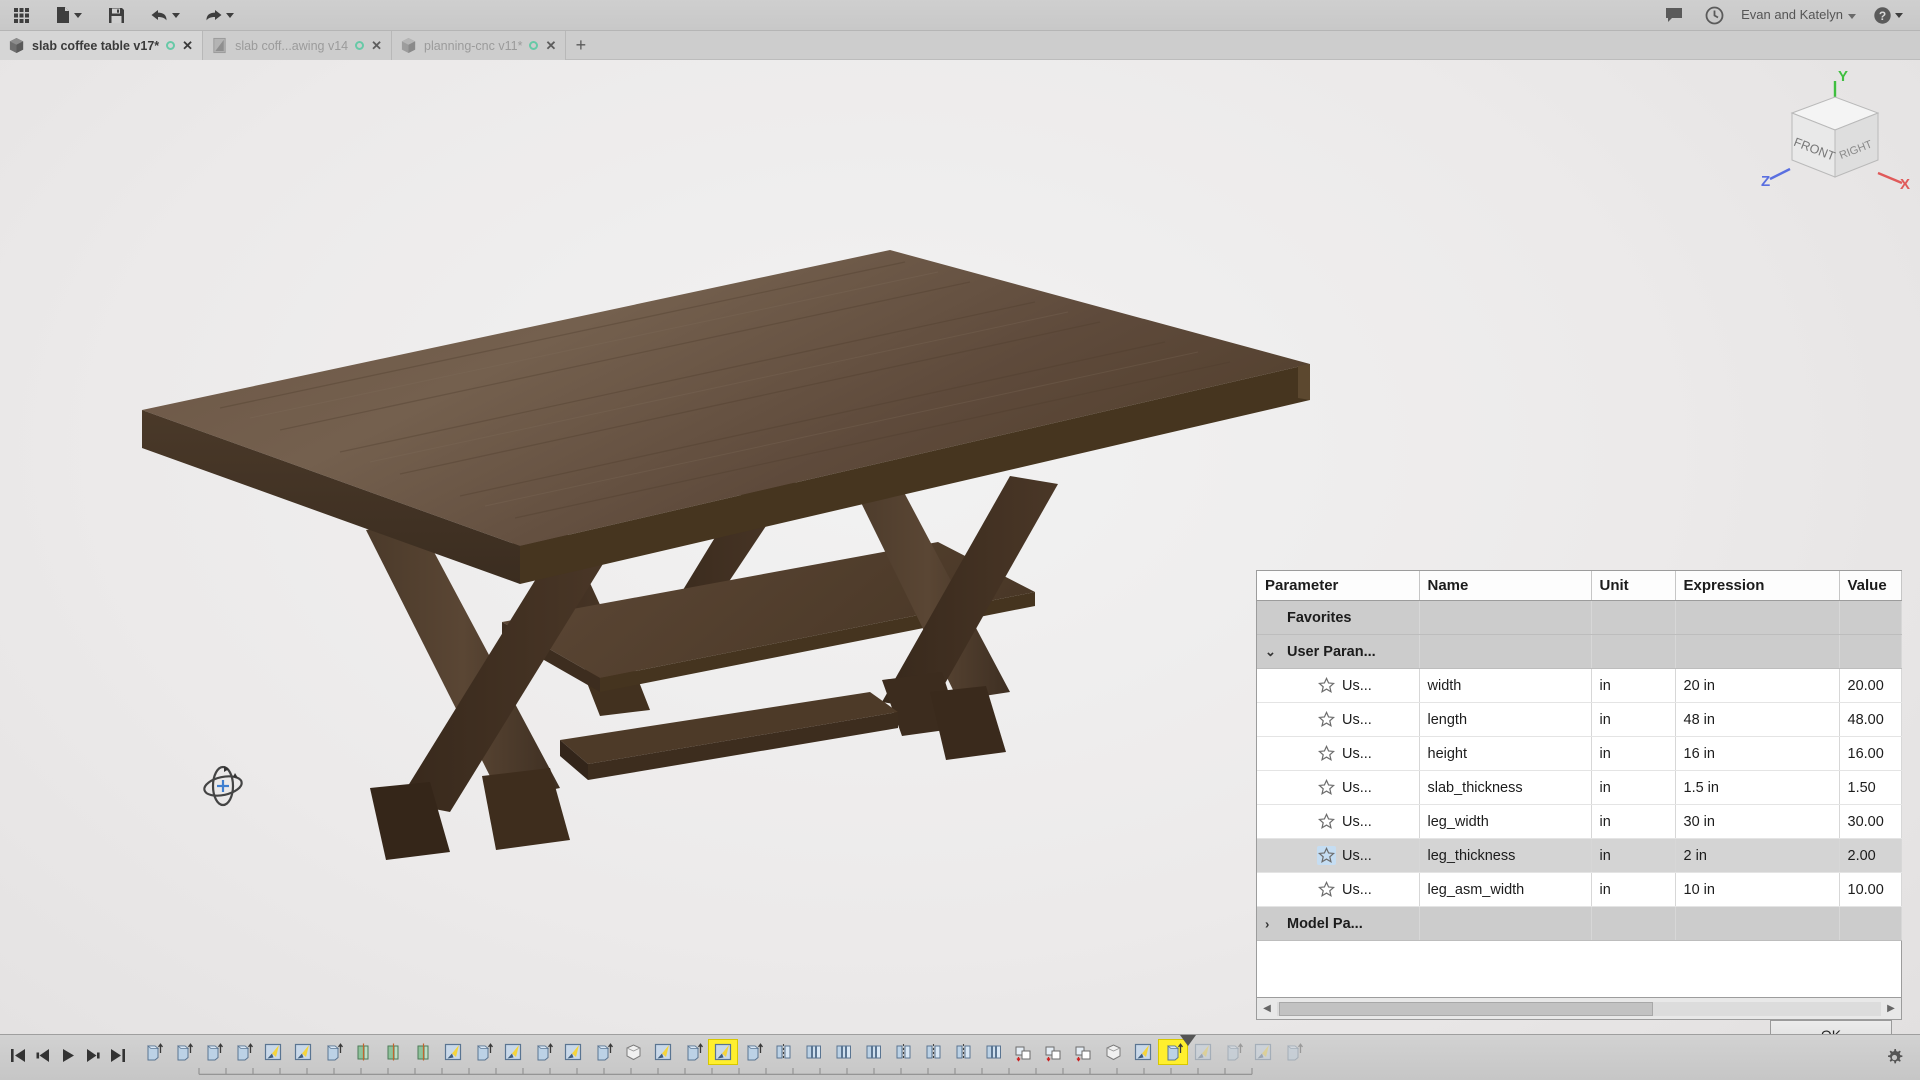 The image size is (1920, 1080). Describe the element at coordinates (1466, 1008) in the screenshot. I see `scrollbar-thumb` at that location.